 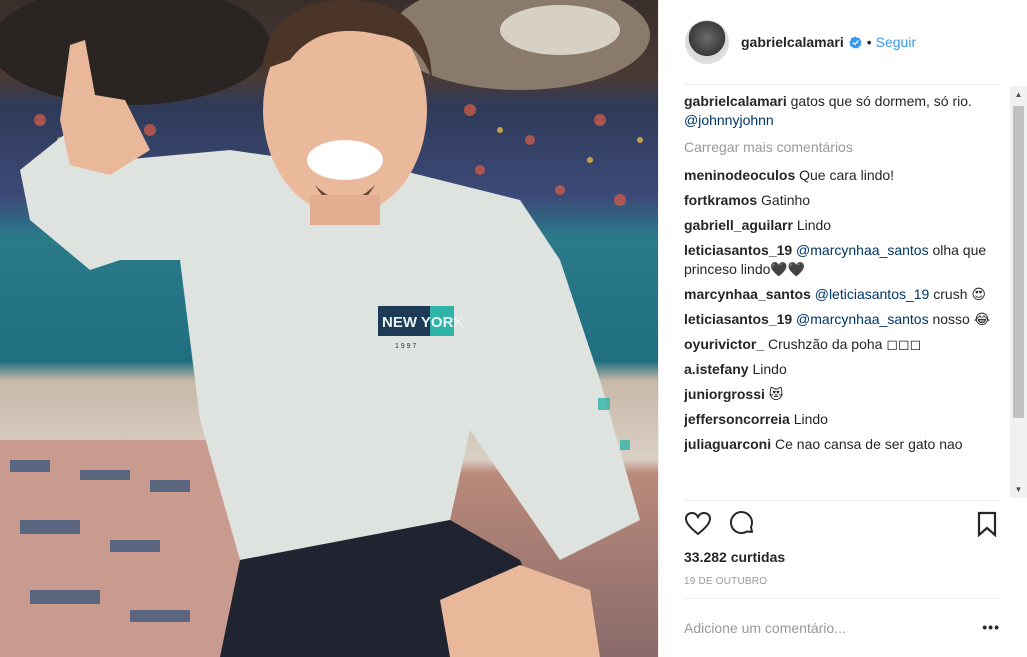 I want to click on comment-item: jeffersoncorreia Lindo, so click(x=843, y=419).